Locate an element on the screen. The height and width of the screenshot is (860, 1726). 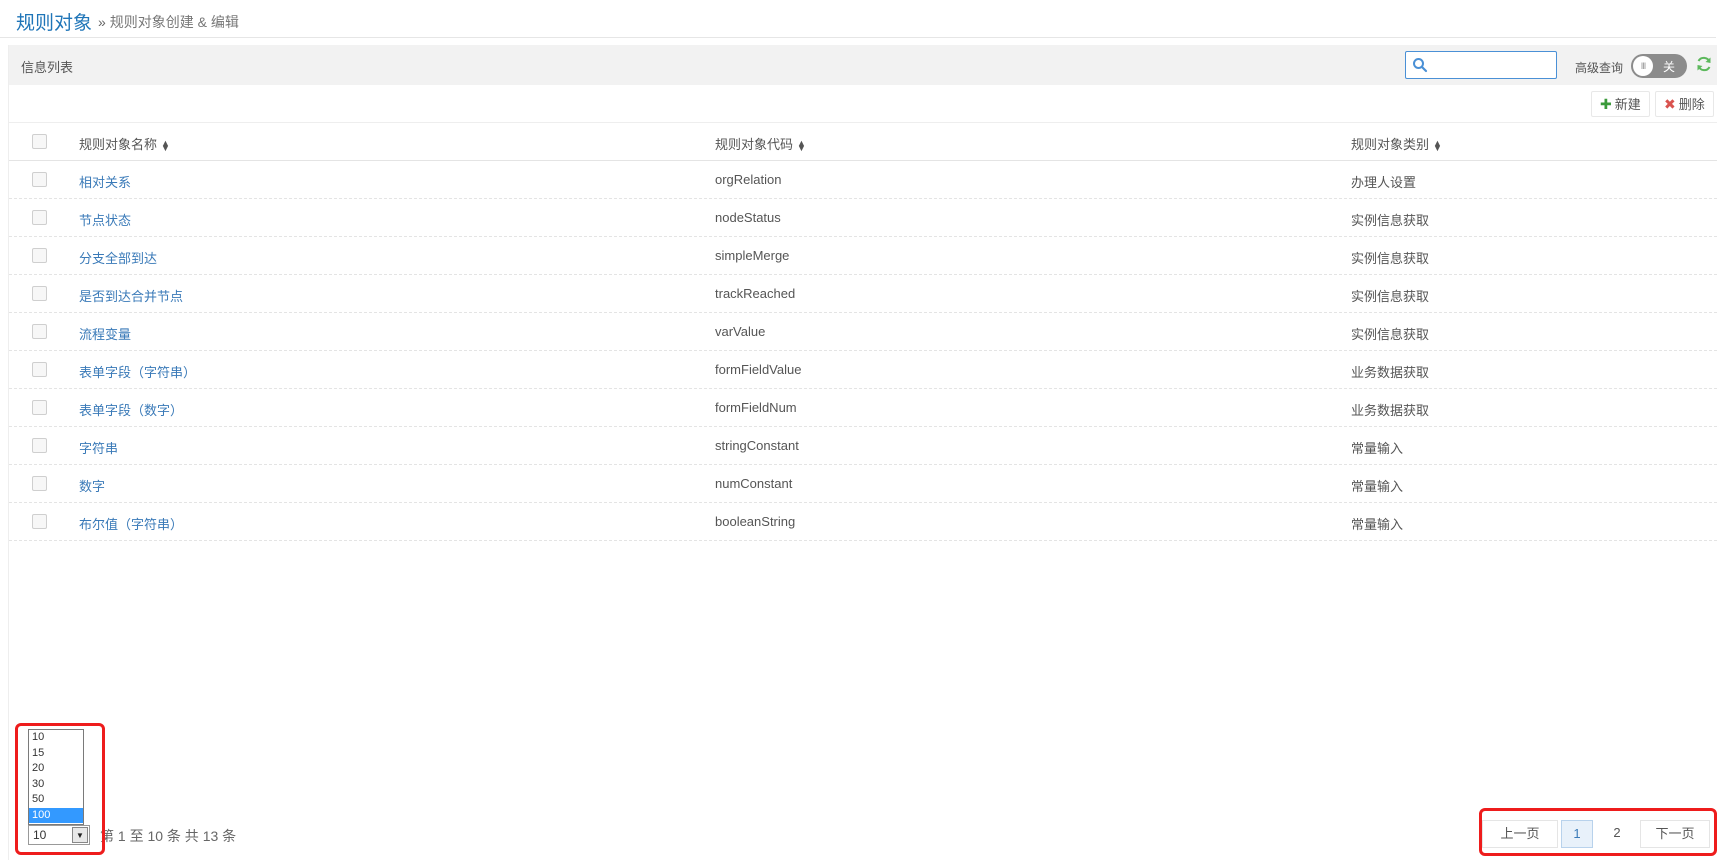
plus-icon: ✚ is located at coordinates (1606, 104).